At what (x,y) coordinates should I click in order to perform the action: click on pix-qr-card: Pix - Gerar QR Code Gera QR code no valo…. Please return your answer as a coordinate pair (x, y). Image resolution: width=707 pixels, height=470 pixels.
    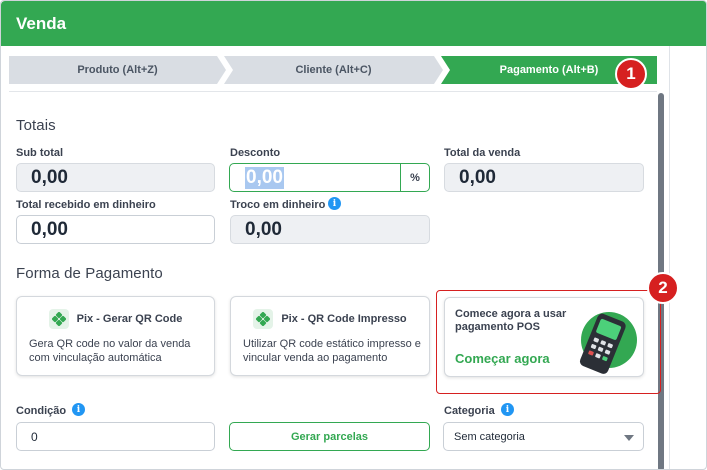
    Looking at the image, I should click on (115, 336).